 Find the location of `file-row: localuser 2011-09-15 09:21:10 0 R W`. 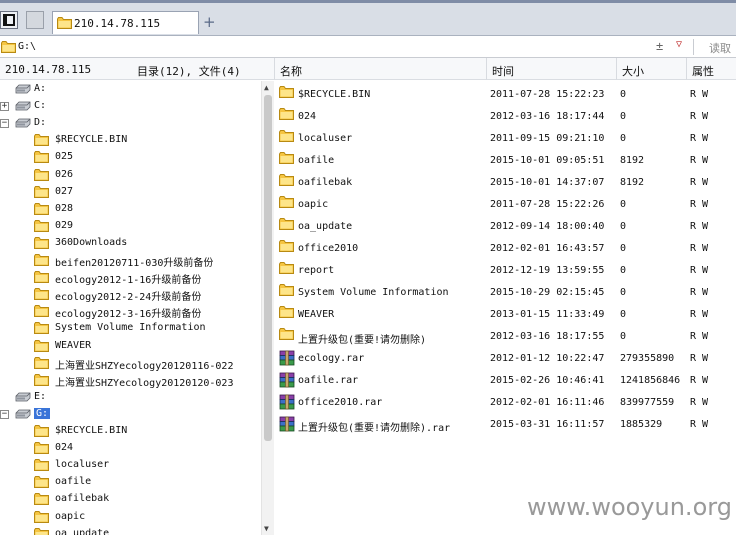

file-row: localuser 2011-09-15 09:21:10 0 R W is located at coordinates (505, 138).